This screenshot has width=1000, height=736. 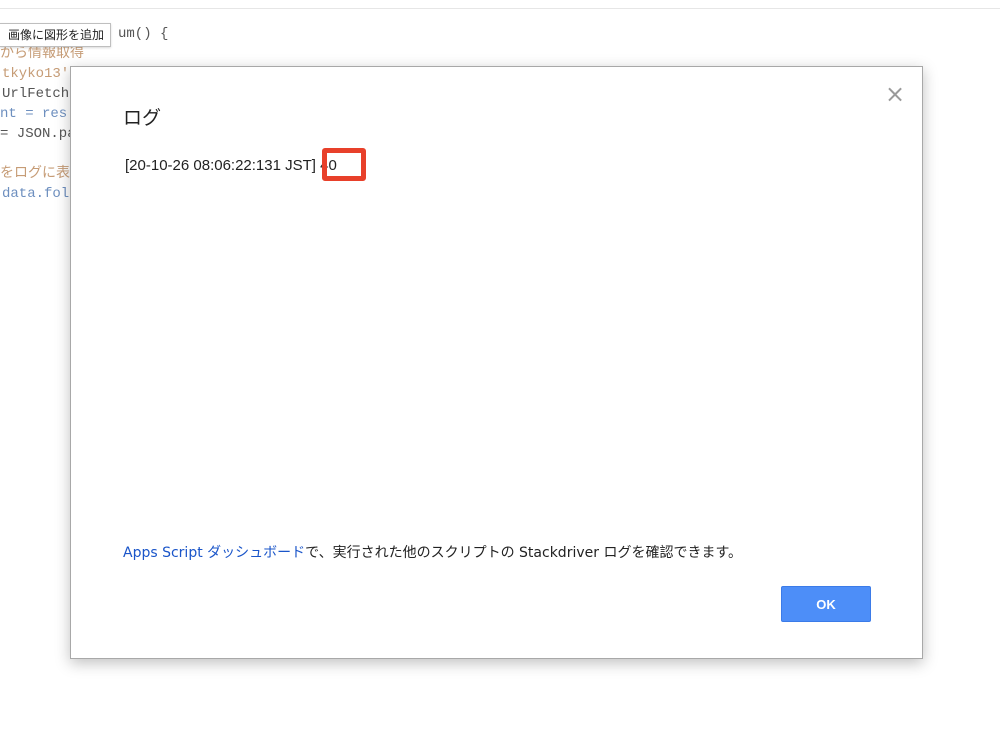 What do you see at coordinates (344, 164) in the screenshot?
I see `highlight-annotation` at bounding box center [344, 164].